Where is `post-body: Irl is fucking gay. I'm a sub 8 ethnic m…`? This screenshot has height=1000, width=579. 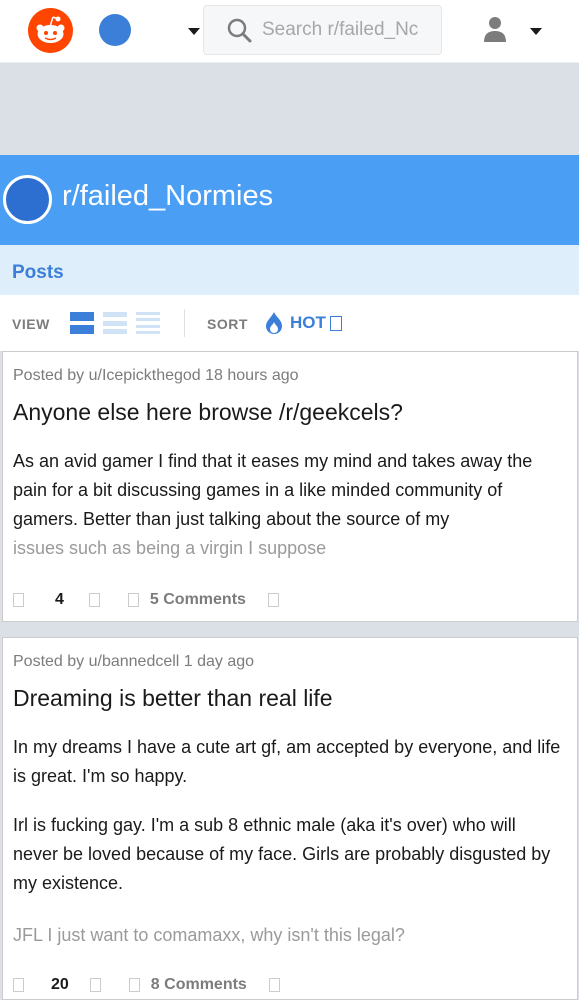
post-body: Irl is fucking gay. I'm a sub 8 ethnic m… is located at coordinates (282, 854).